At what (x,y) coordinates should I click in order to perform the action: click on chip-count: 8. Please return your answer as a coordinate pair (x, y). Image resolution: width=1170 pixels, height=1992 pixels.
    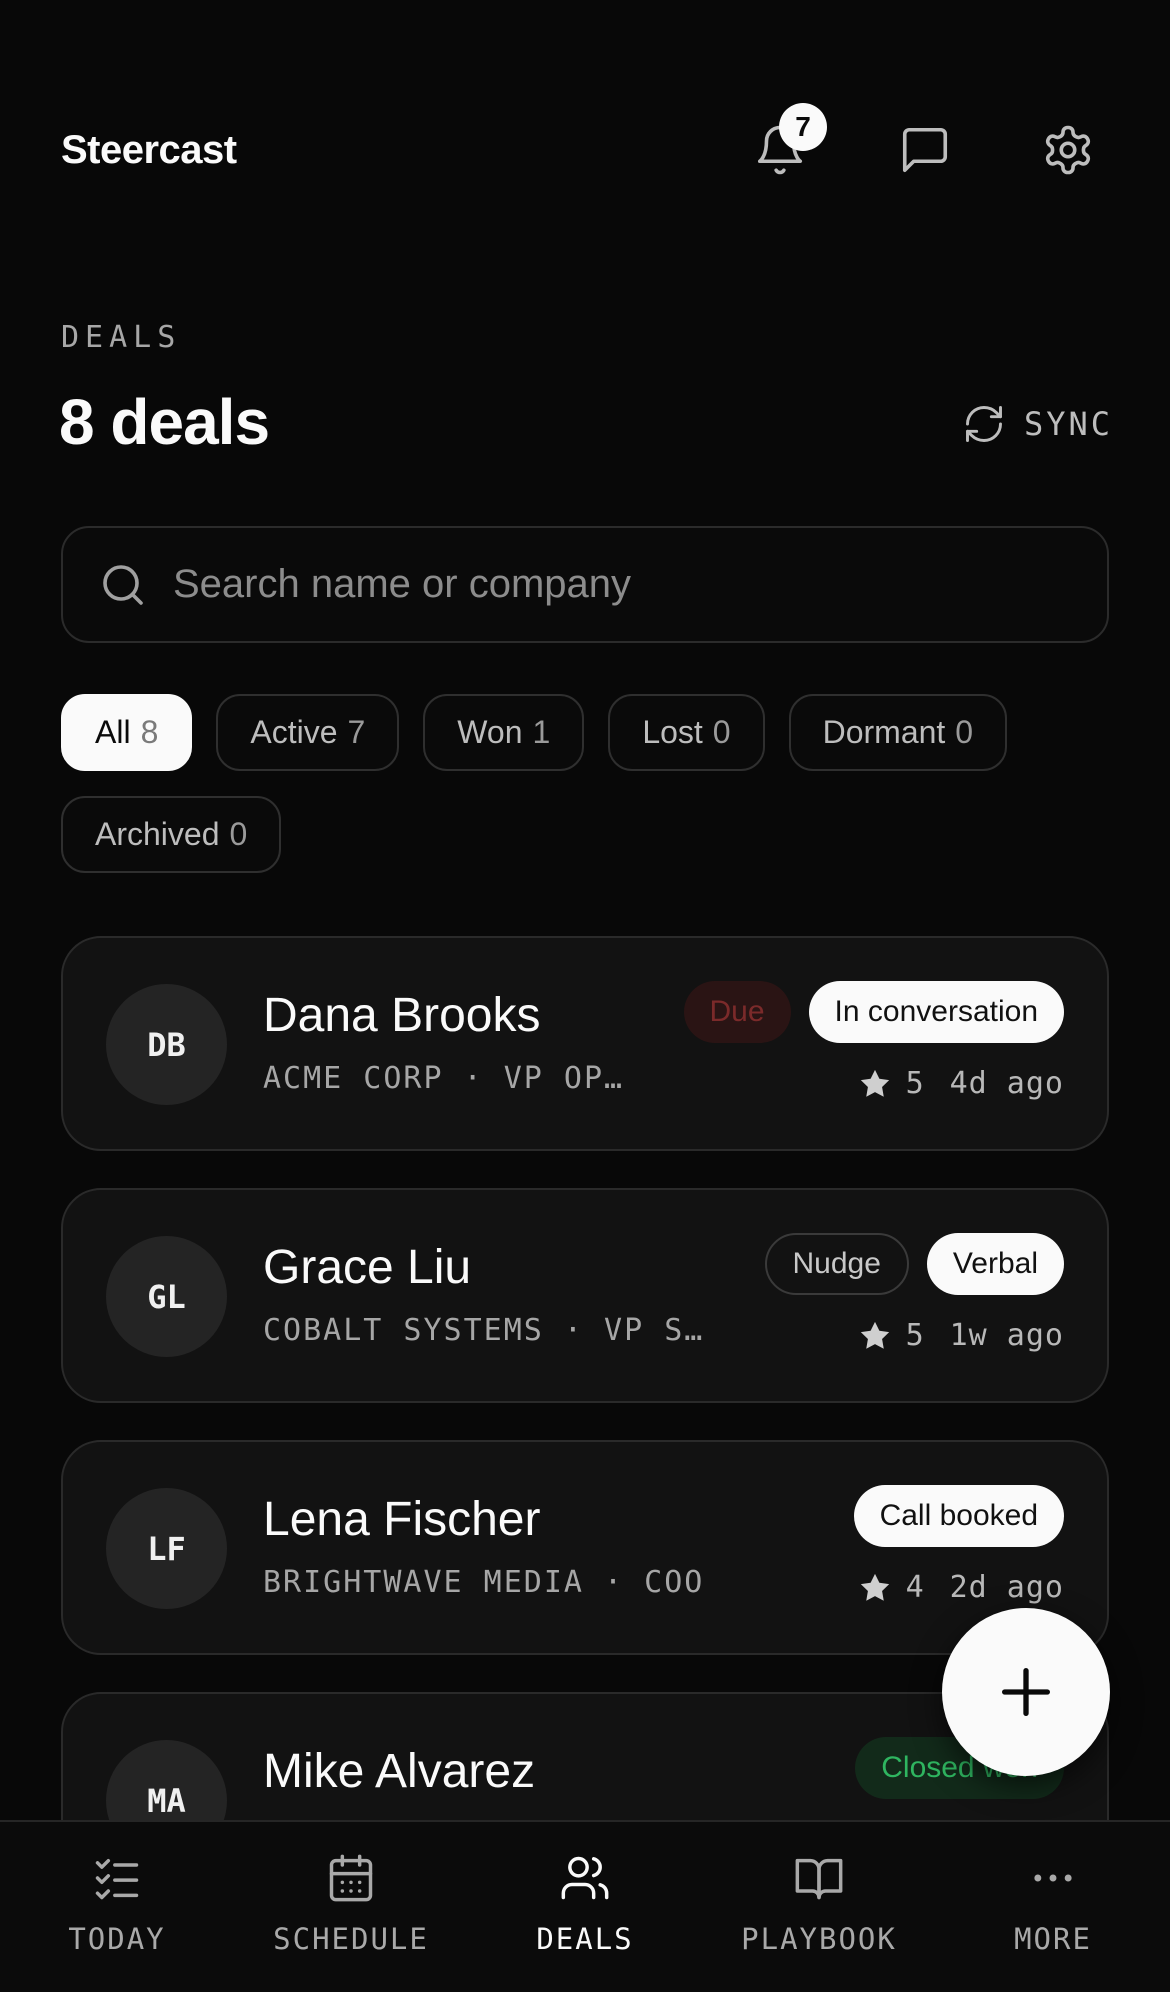
    Looking at the image, I should click on (149, 732).